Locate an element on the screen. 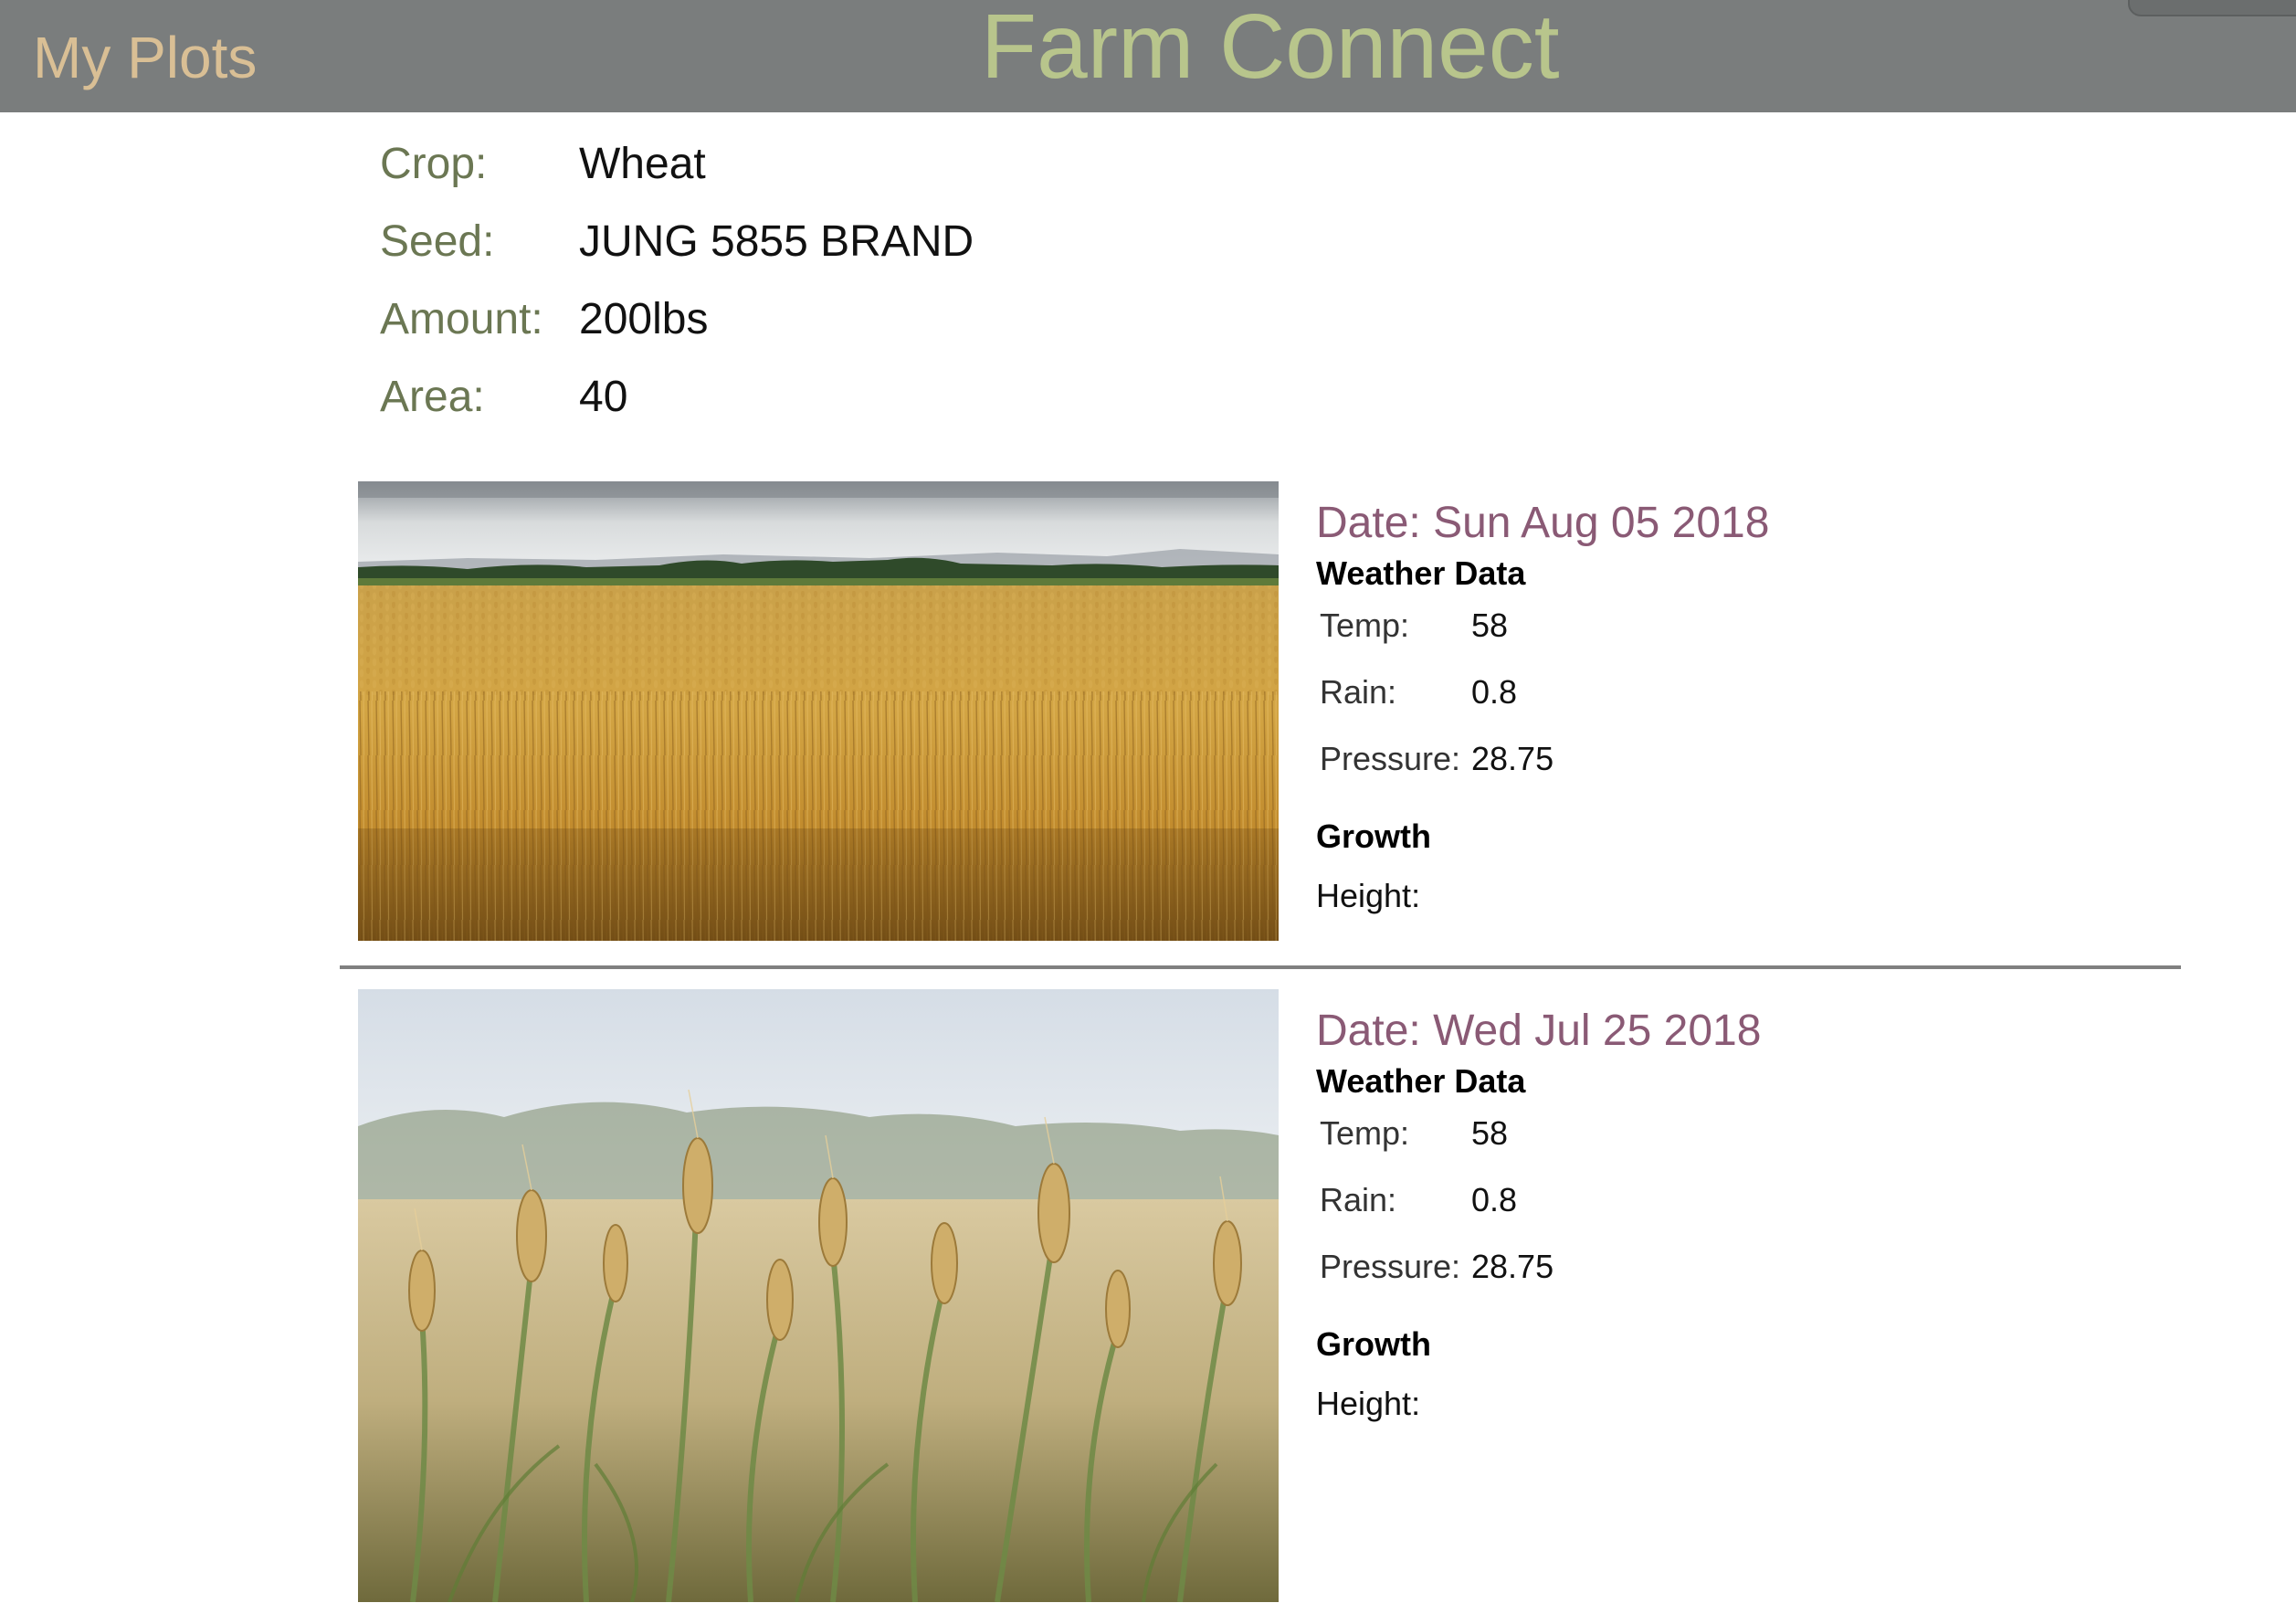 This screenshot has height=1624, width=2296. app-header: My Plots Farm Connect is located at coordinates (1148, 56).